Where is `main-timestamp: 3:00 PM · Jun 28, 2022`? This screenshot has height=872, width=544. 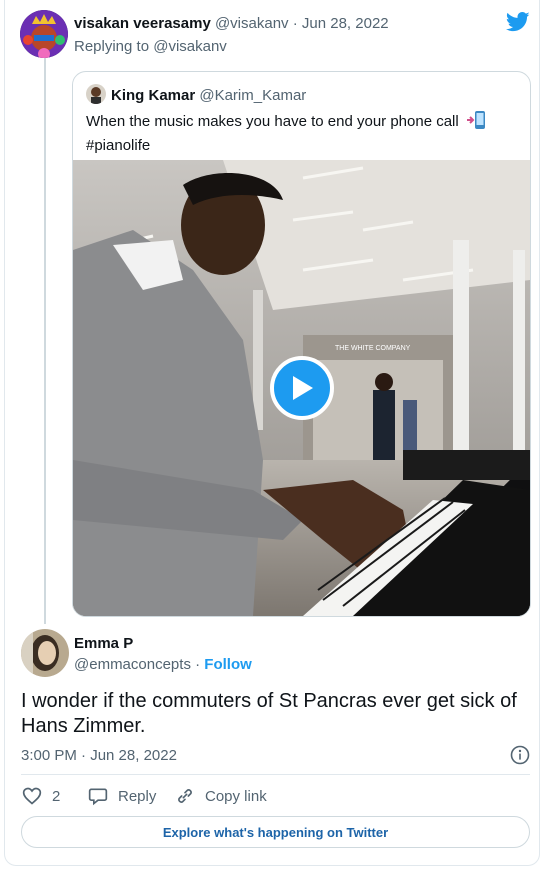 main-timestamp: 3:00 PM · Jun 28, 2022 is located at coordinates (99, 755).